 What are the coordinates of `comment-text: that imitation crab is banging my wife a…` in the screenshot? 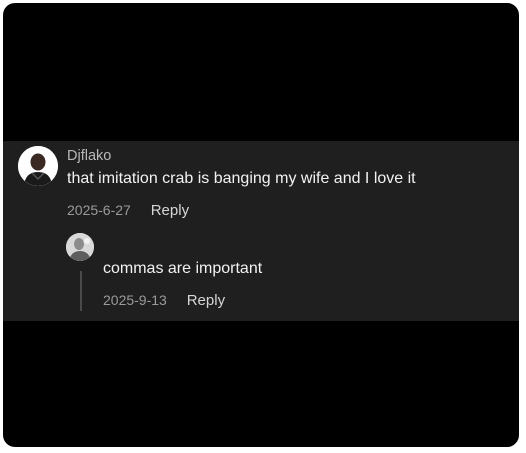 It's located at (241, 178).